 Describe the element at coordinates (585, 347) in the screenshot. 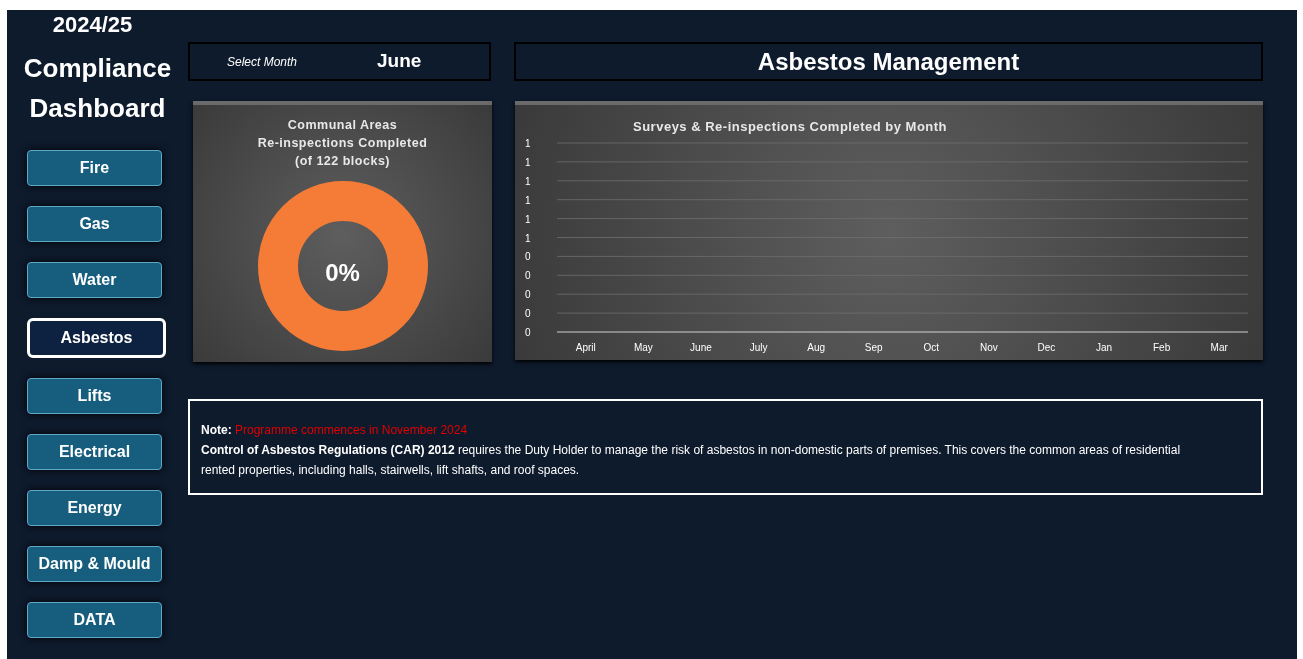

I see `x-tick-label: April` at that location.